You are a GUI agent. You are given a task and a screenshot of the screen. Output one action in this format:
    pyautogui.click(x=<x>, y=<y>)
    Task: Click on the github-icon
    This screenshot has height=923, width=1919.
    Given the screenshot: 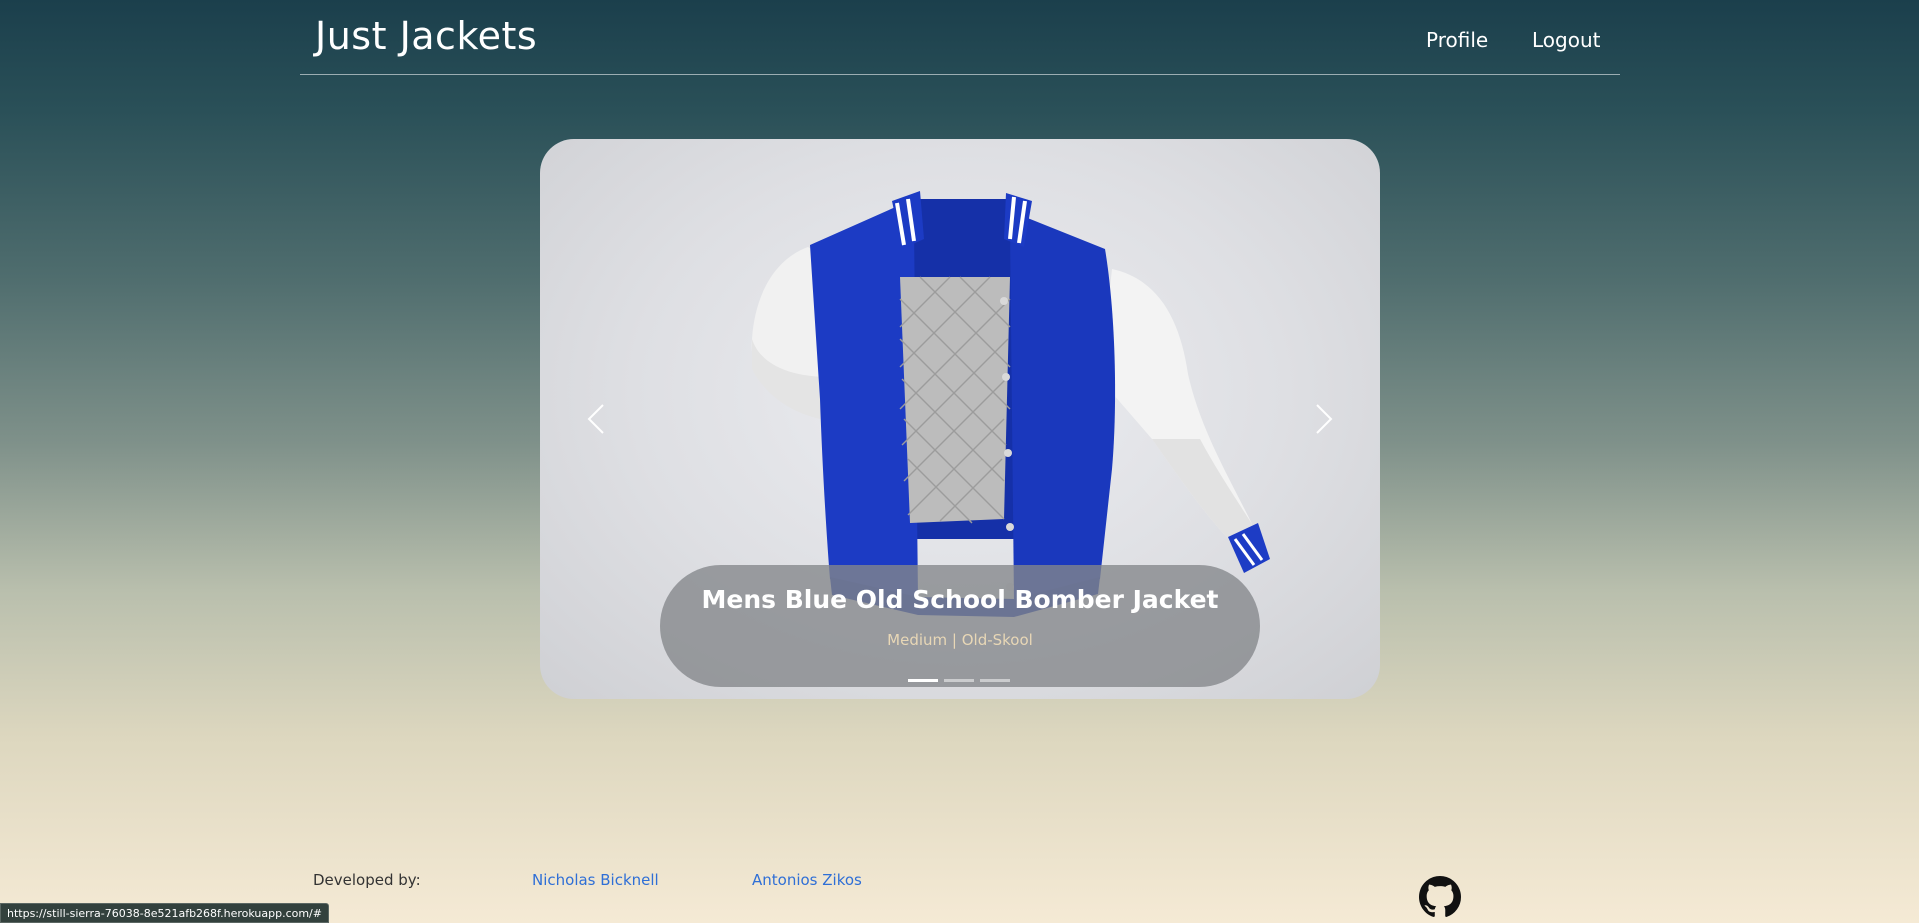 What is the action you would take?
    pyautogui.click(x=1440, y=897)
    